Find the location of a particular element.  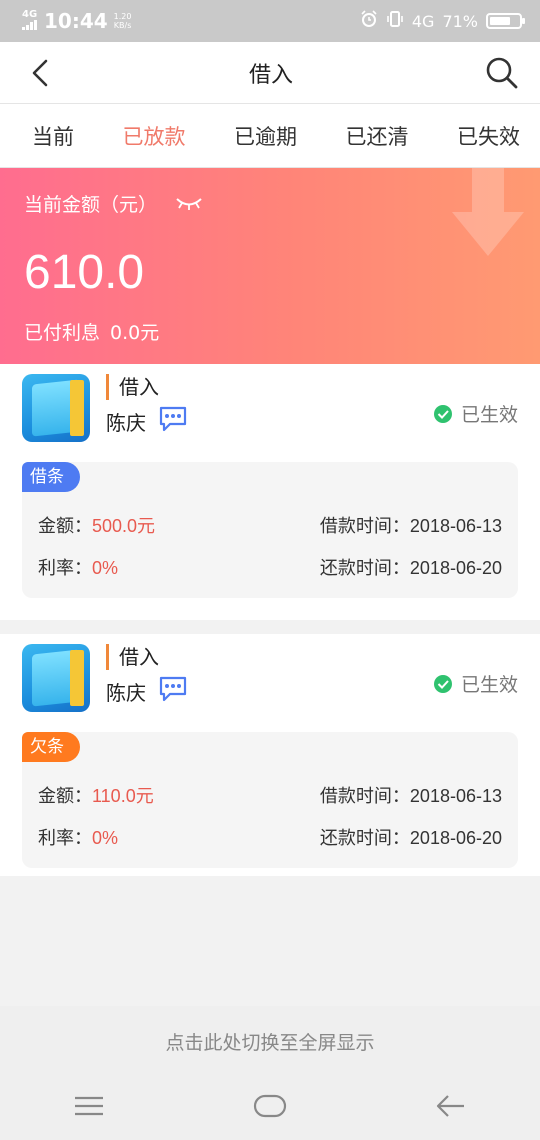

empty-area is located at coordinates (270, 941).